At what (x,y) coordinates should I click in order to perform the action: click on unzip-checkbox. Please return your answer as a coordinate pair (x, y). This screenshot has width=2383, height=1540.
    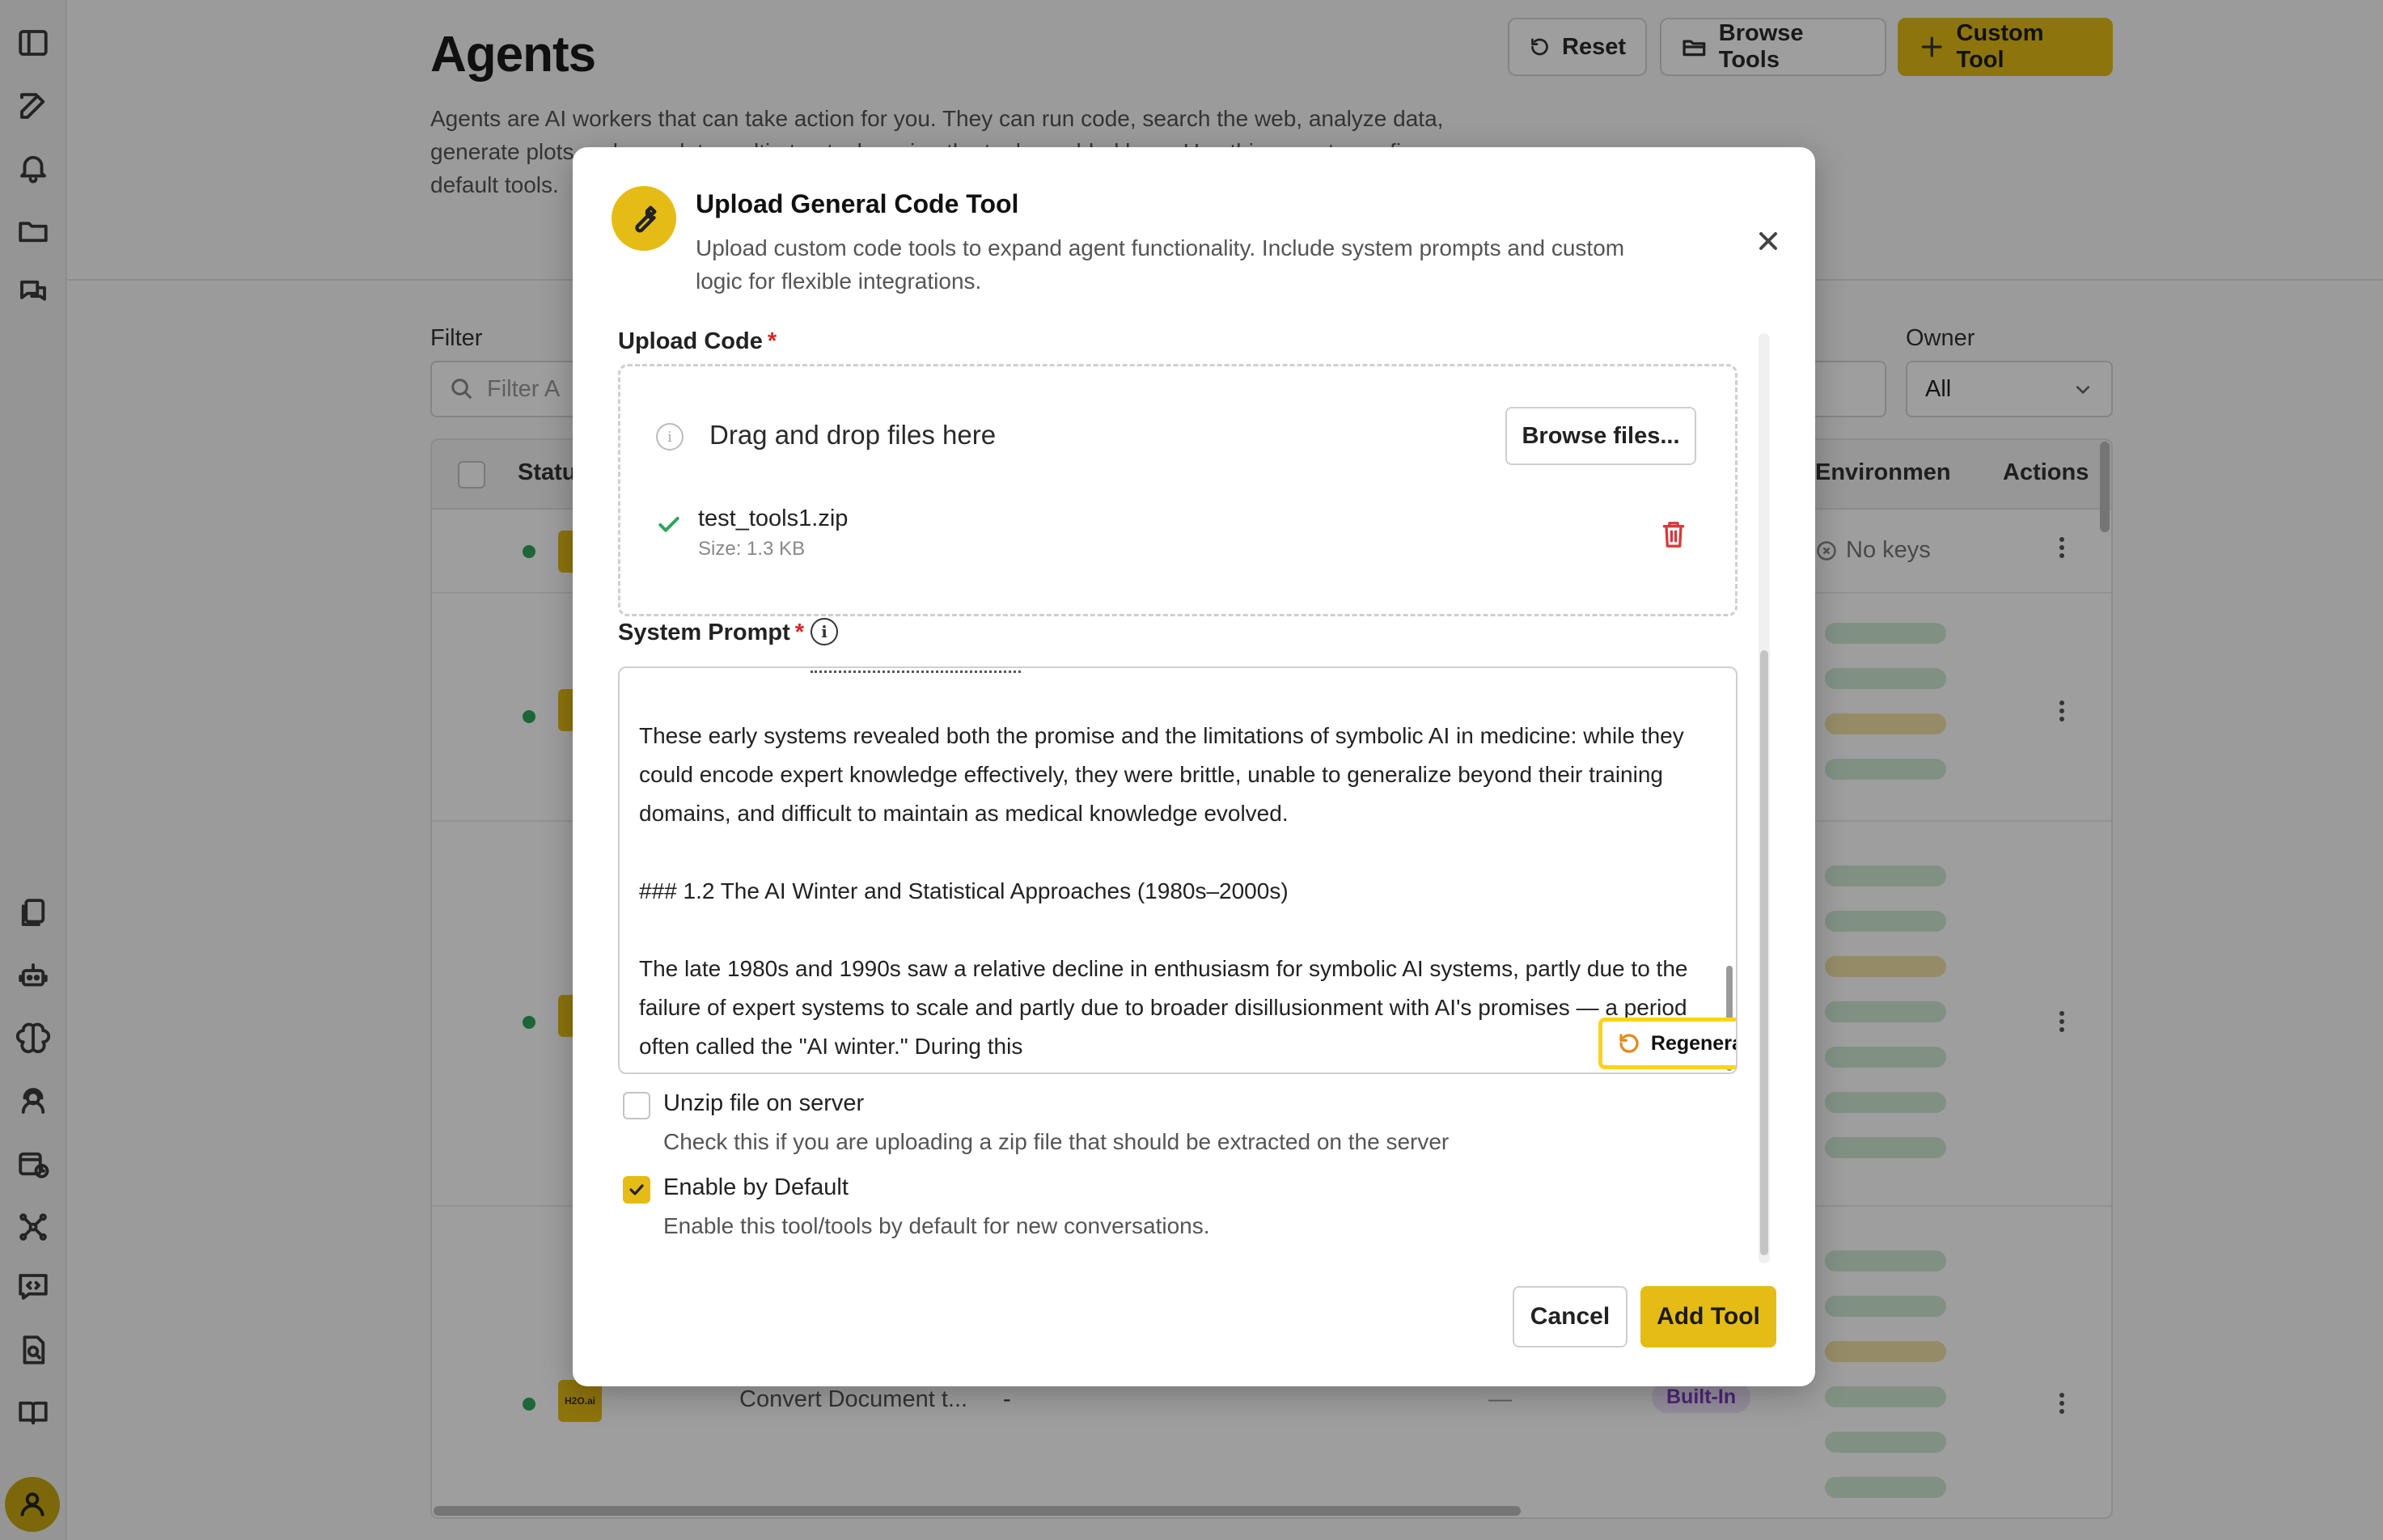
    Looking at the image, I should click on (636, 1105).